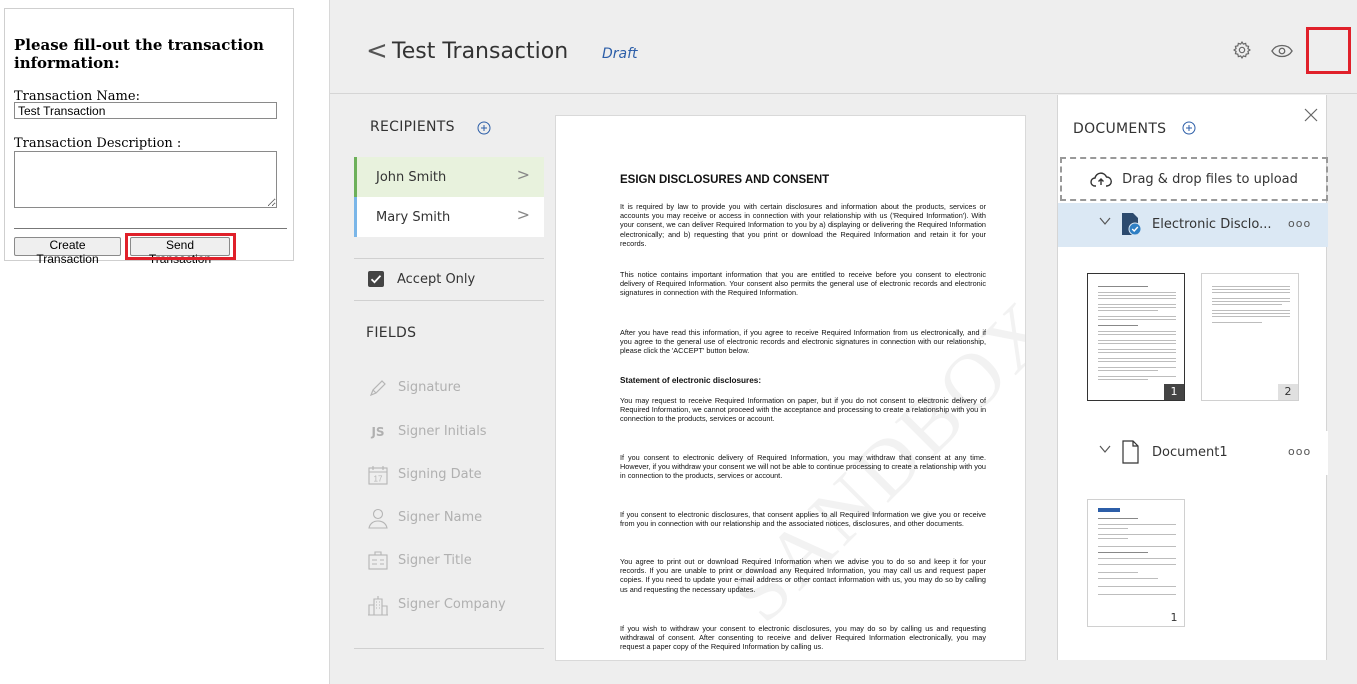 This screenshot has height=684, width=1357. I want to click on accept-only-checkbox, so click(376, 279).